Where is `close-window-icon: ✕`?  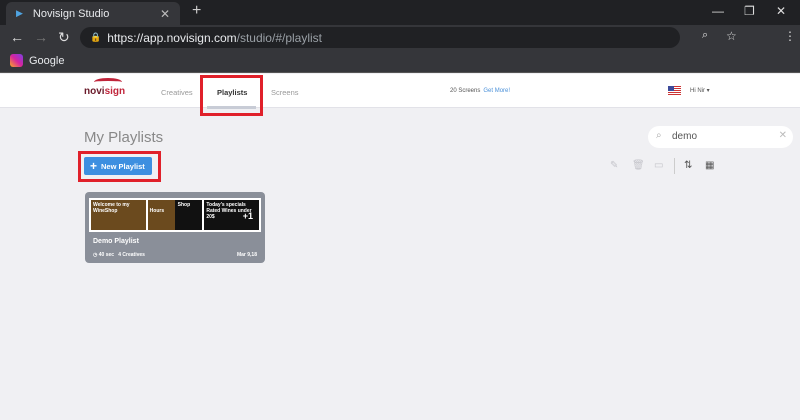
close-window-icon: ✕ is located at coordinates (781, 11).